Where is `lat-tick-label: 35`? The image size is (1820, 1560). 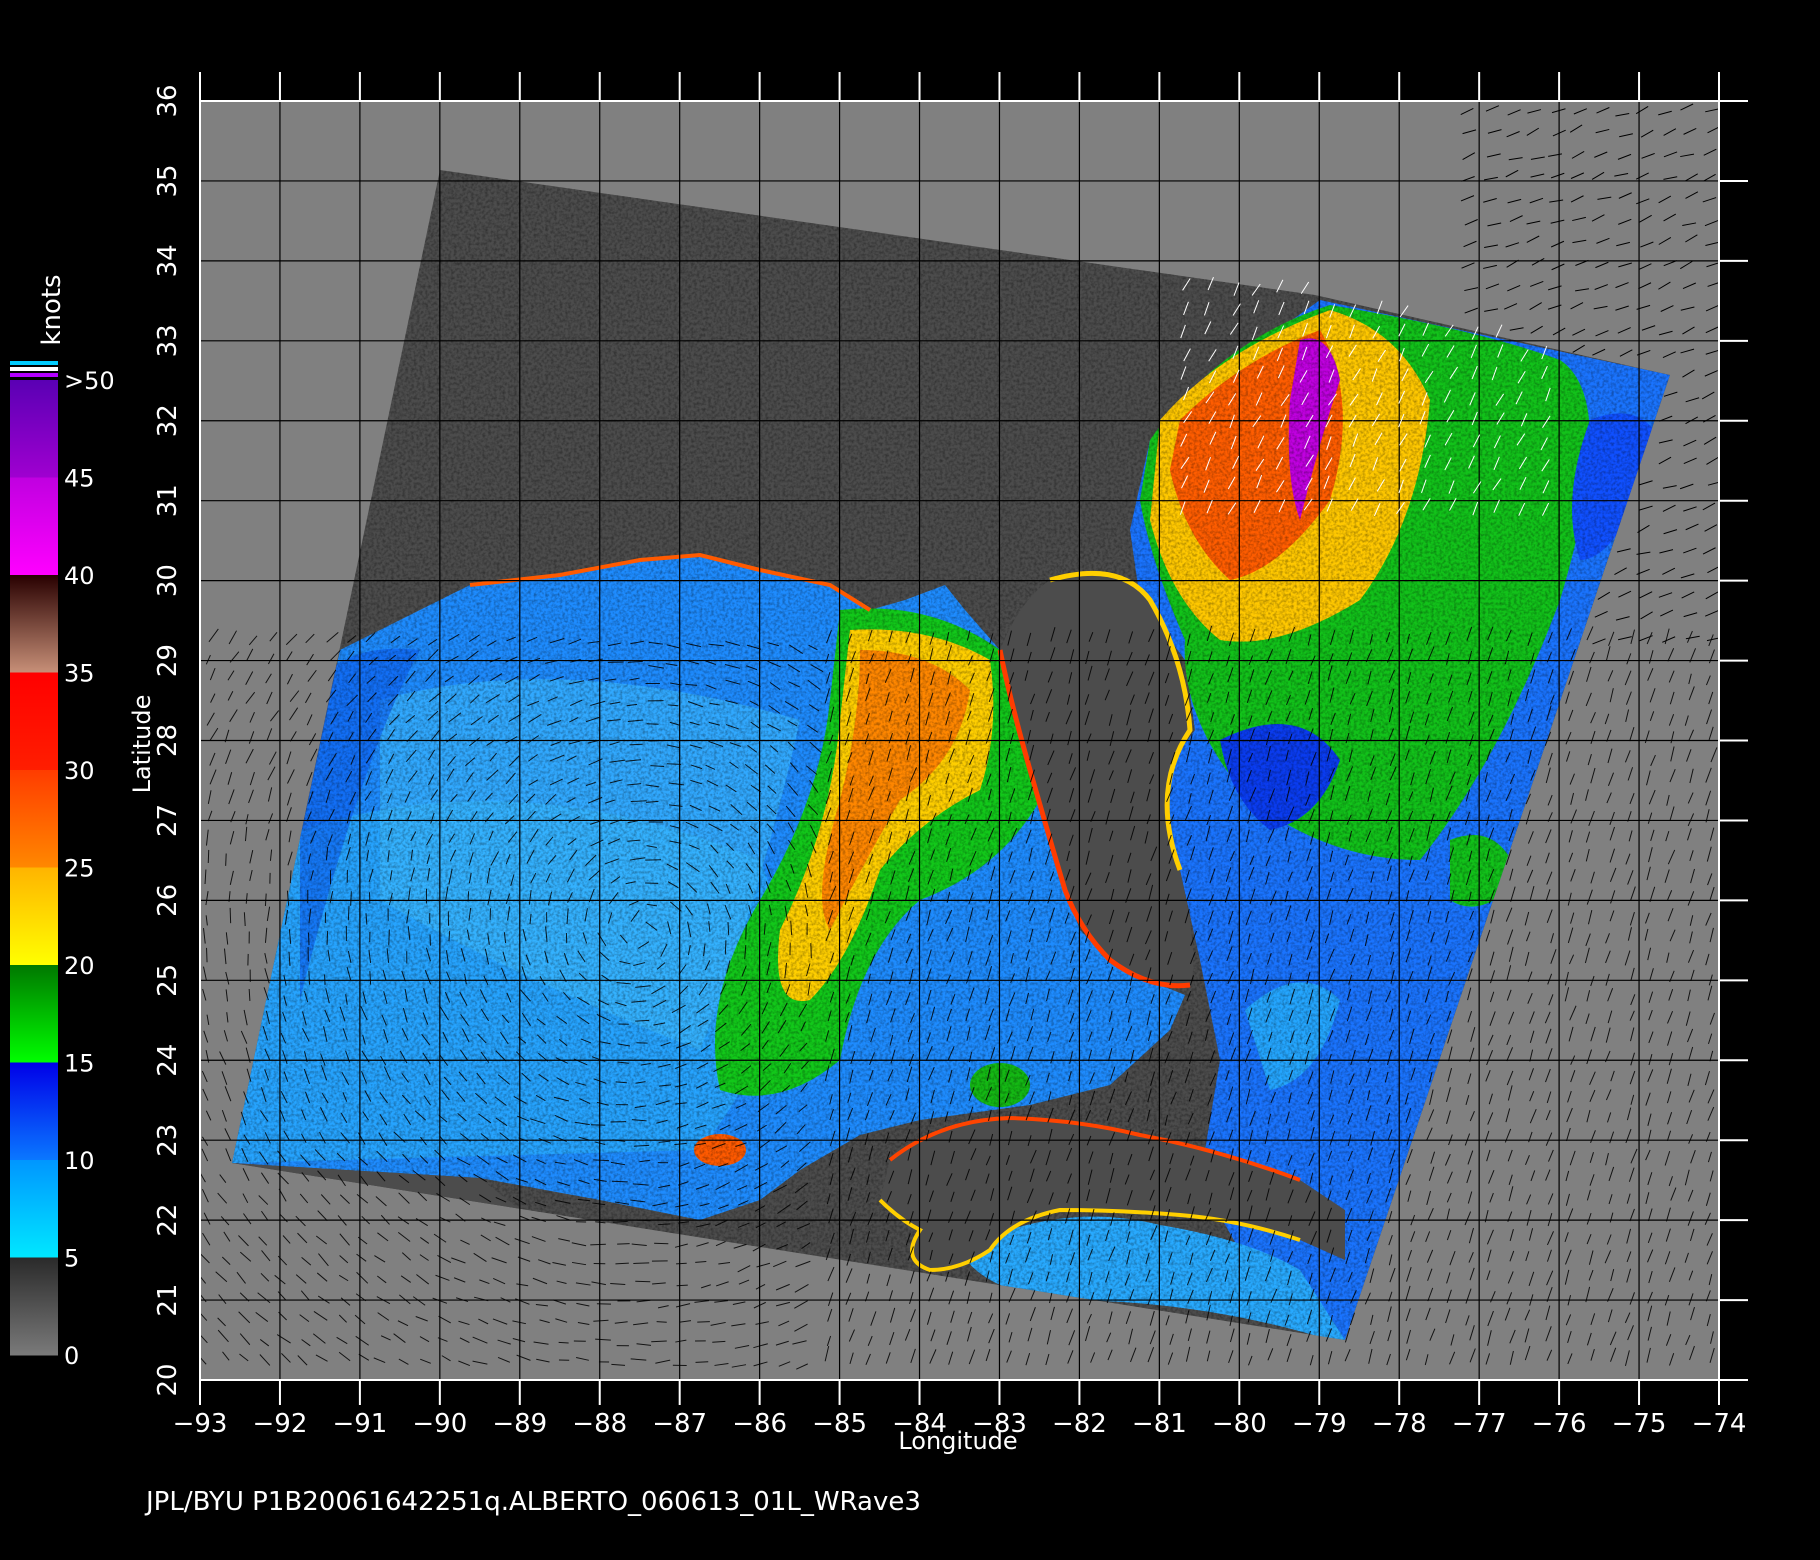
lat-tick-label: 35 is located at coordinates (168, 180).